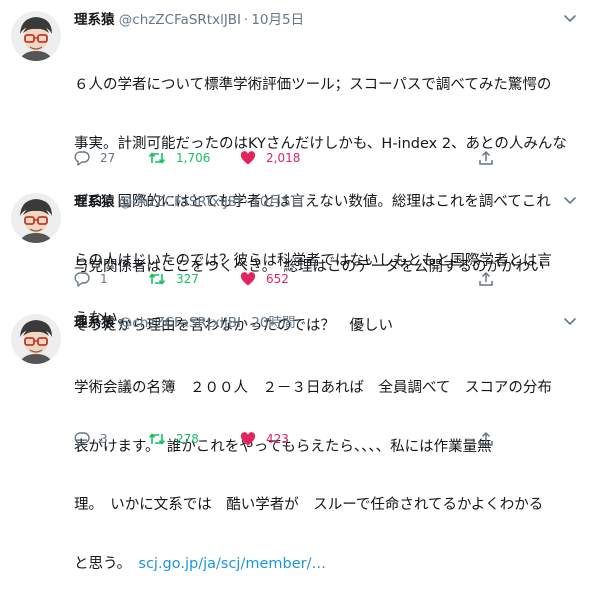 Image resolution: width=591 pixels, height=613 pixels. I want to click on tweet-actions: 1 327 652, so click(324, 279).